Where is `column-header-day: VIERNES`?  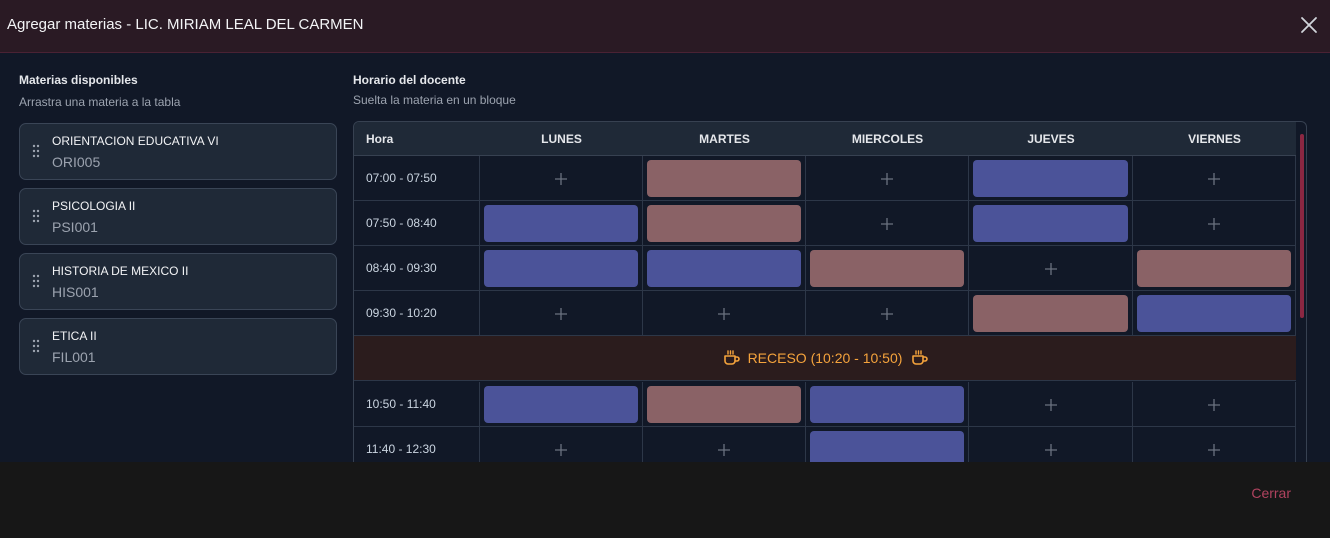
column-header-day: VIERNES is located at coordinates (1214, 139).